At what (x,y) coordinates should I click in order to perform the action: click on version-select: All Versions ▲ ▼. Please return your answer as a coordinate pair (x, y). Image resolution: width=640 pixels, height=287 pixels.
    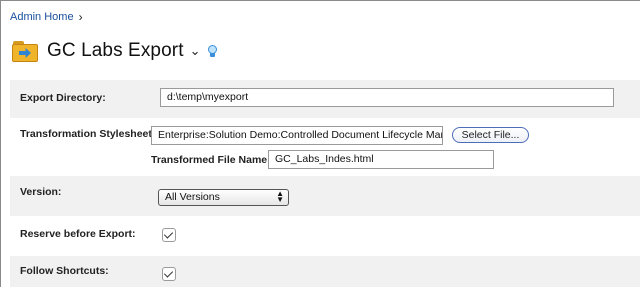
    Looking at the image, I should click on (223, 197).